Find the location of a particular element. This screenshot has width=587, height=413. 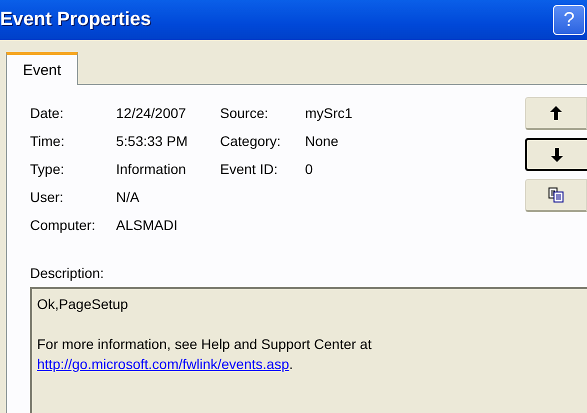

field-label: Time: is located at coordinates (48, 141).